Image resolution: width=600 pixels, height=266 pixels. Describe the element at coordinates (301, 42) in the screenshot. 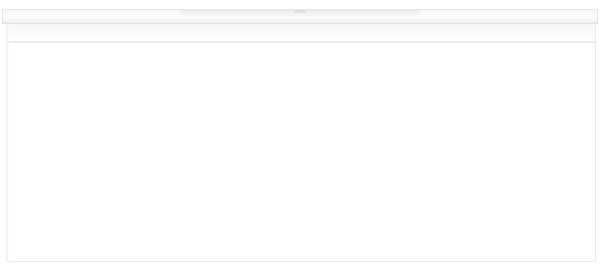

I see `handle-groove` at that location.